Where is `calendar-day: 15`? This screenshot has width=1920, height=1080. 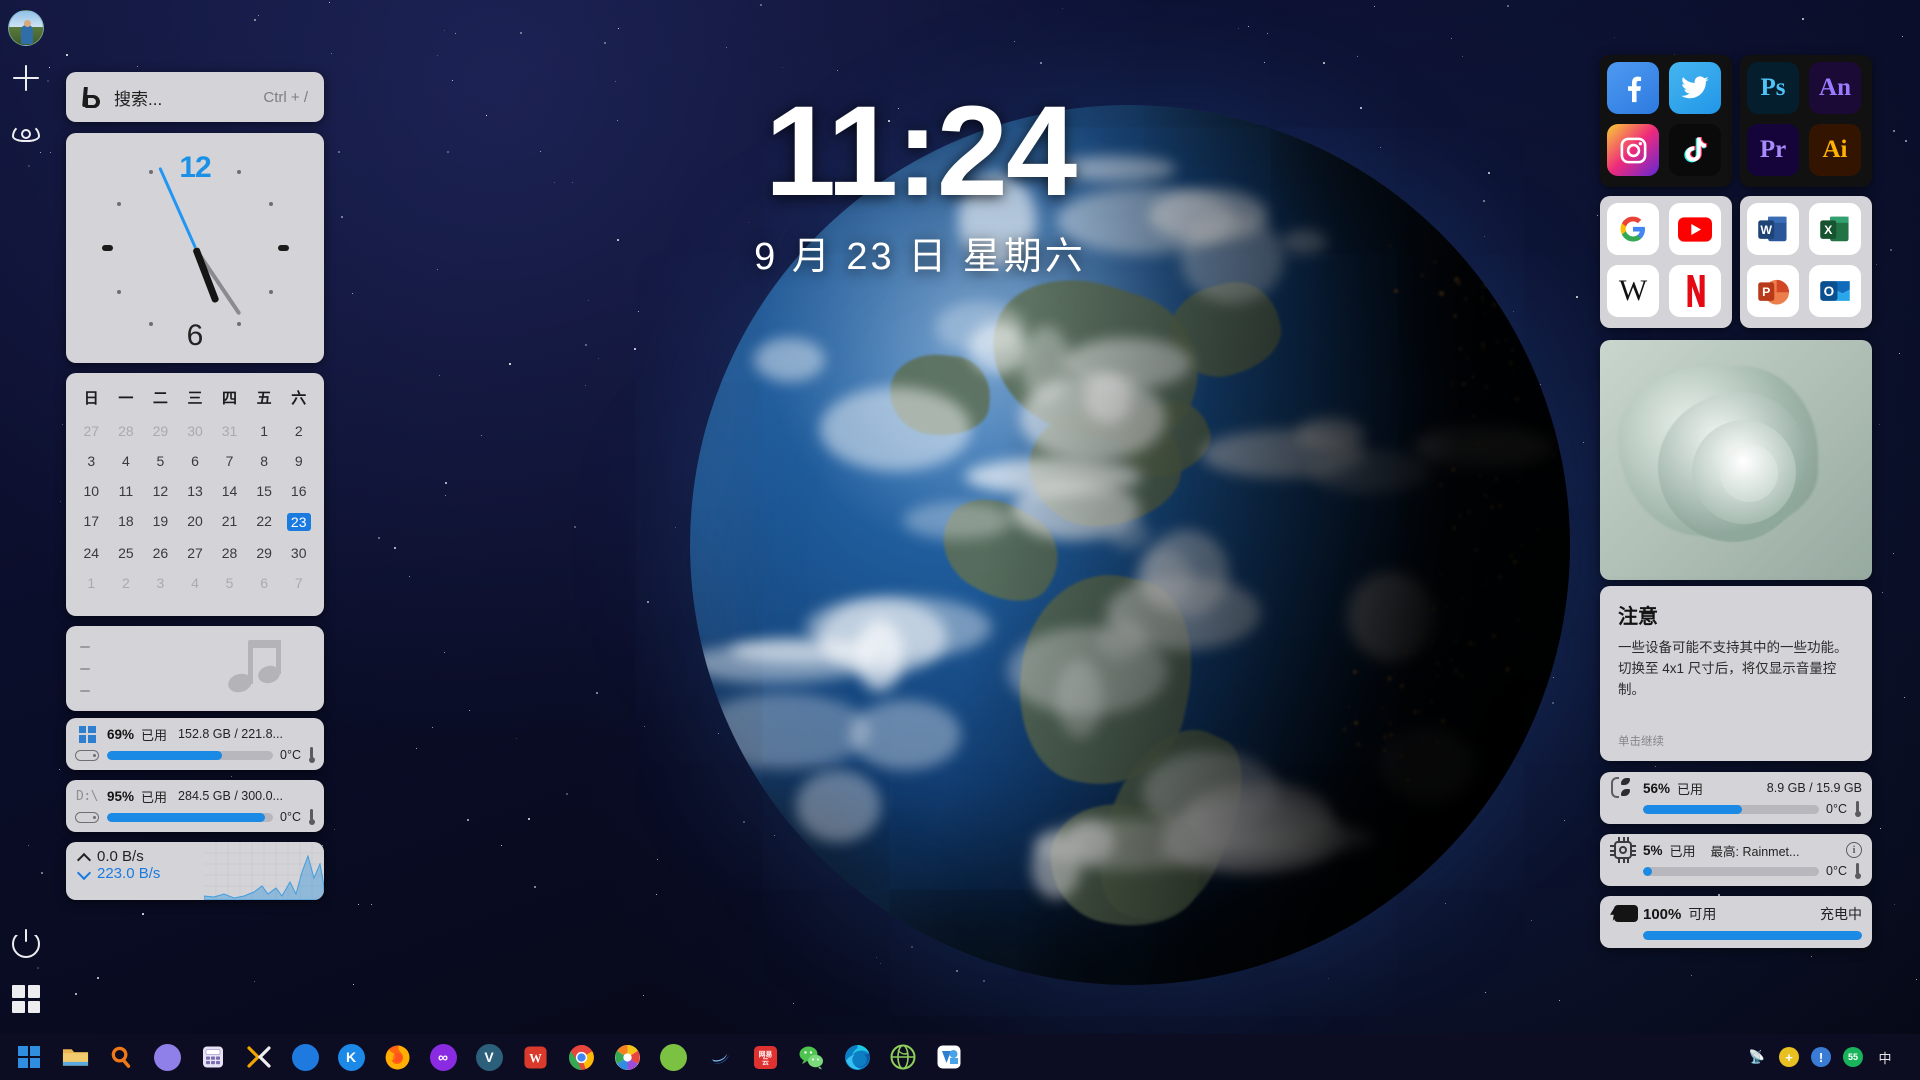 calendar-day: 15 is located at coordinates (264, 491).